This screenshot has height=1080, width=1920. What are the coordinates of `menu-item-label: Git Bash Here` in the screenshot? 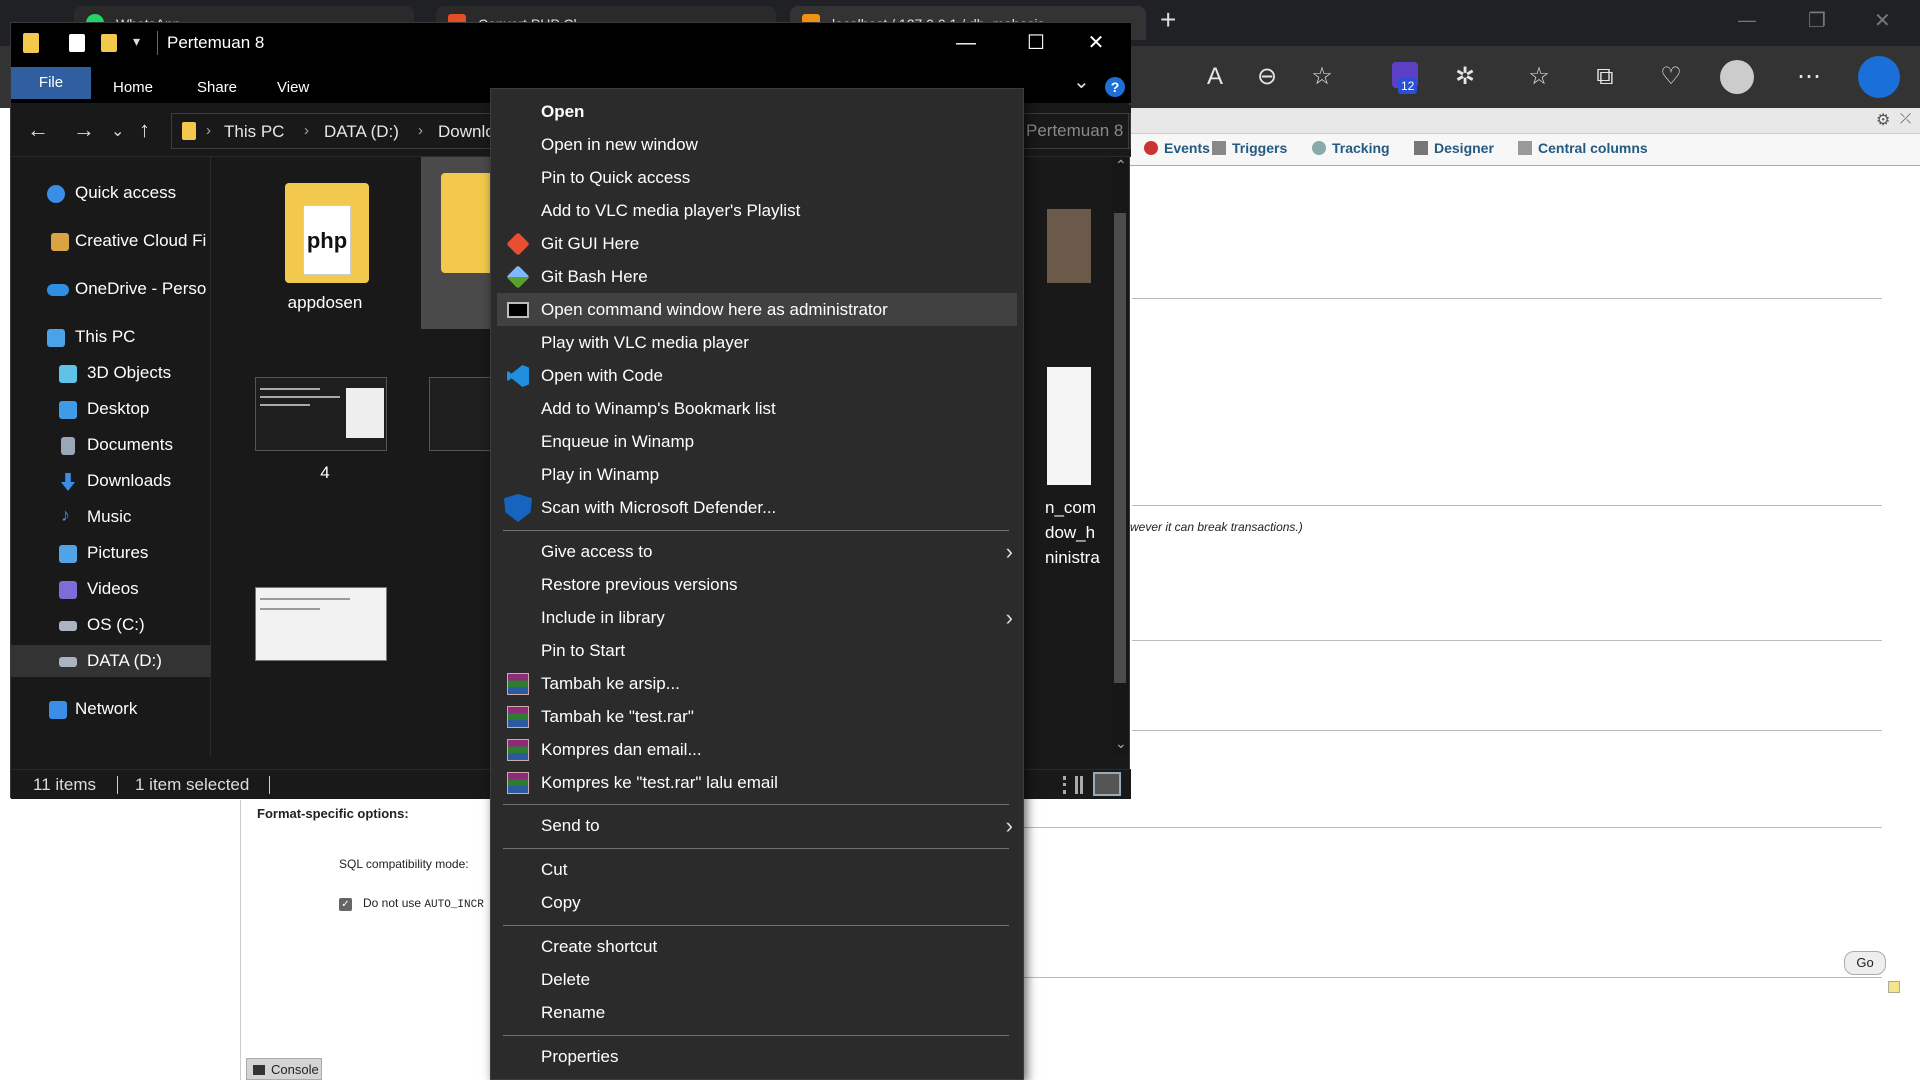 It's located at (594, 276).